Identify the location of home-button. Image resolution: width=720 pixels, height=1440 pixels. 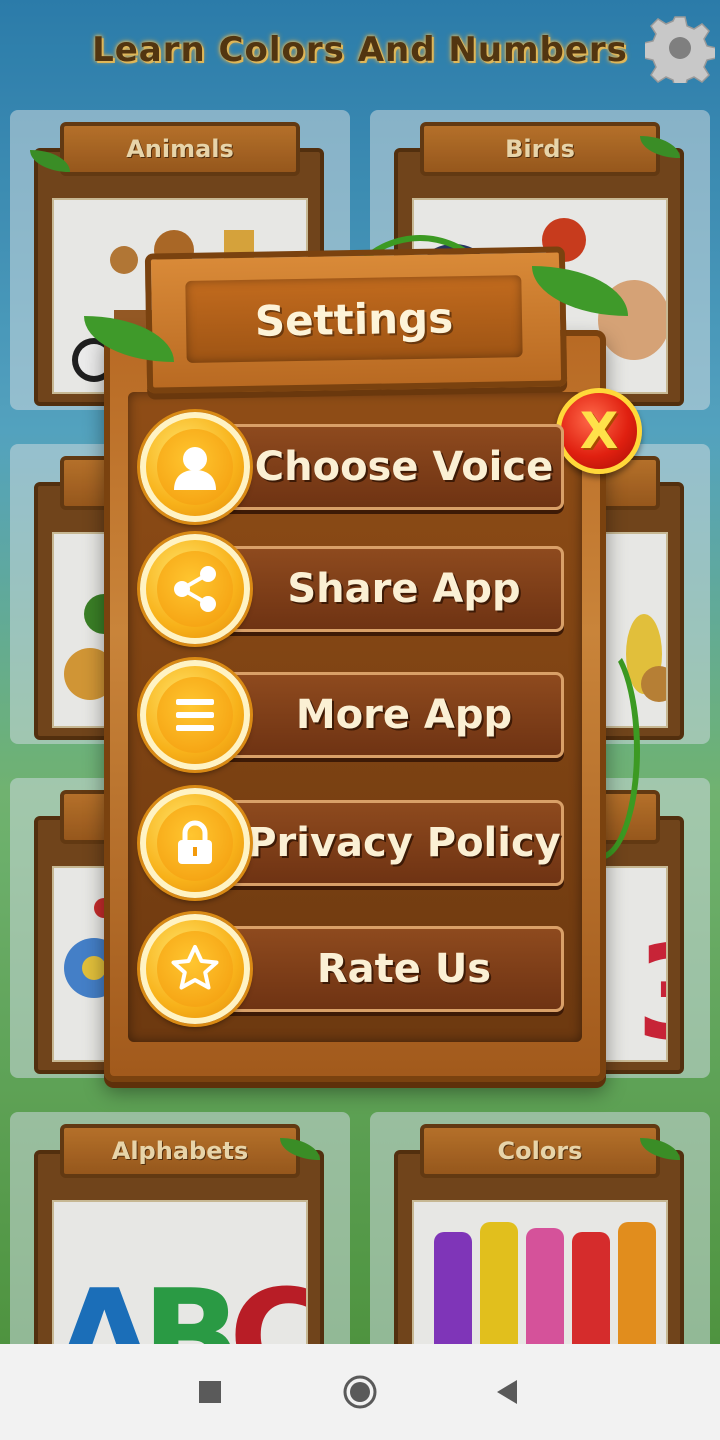
(360, 1392).